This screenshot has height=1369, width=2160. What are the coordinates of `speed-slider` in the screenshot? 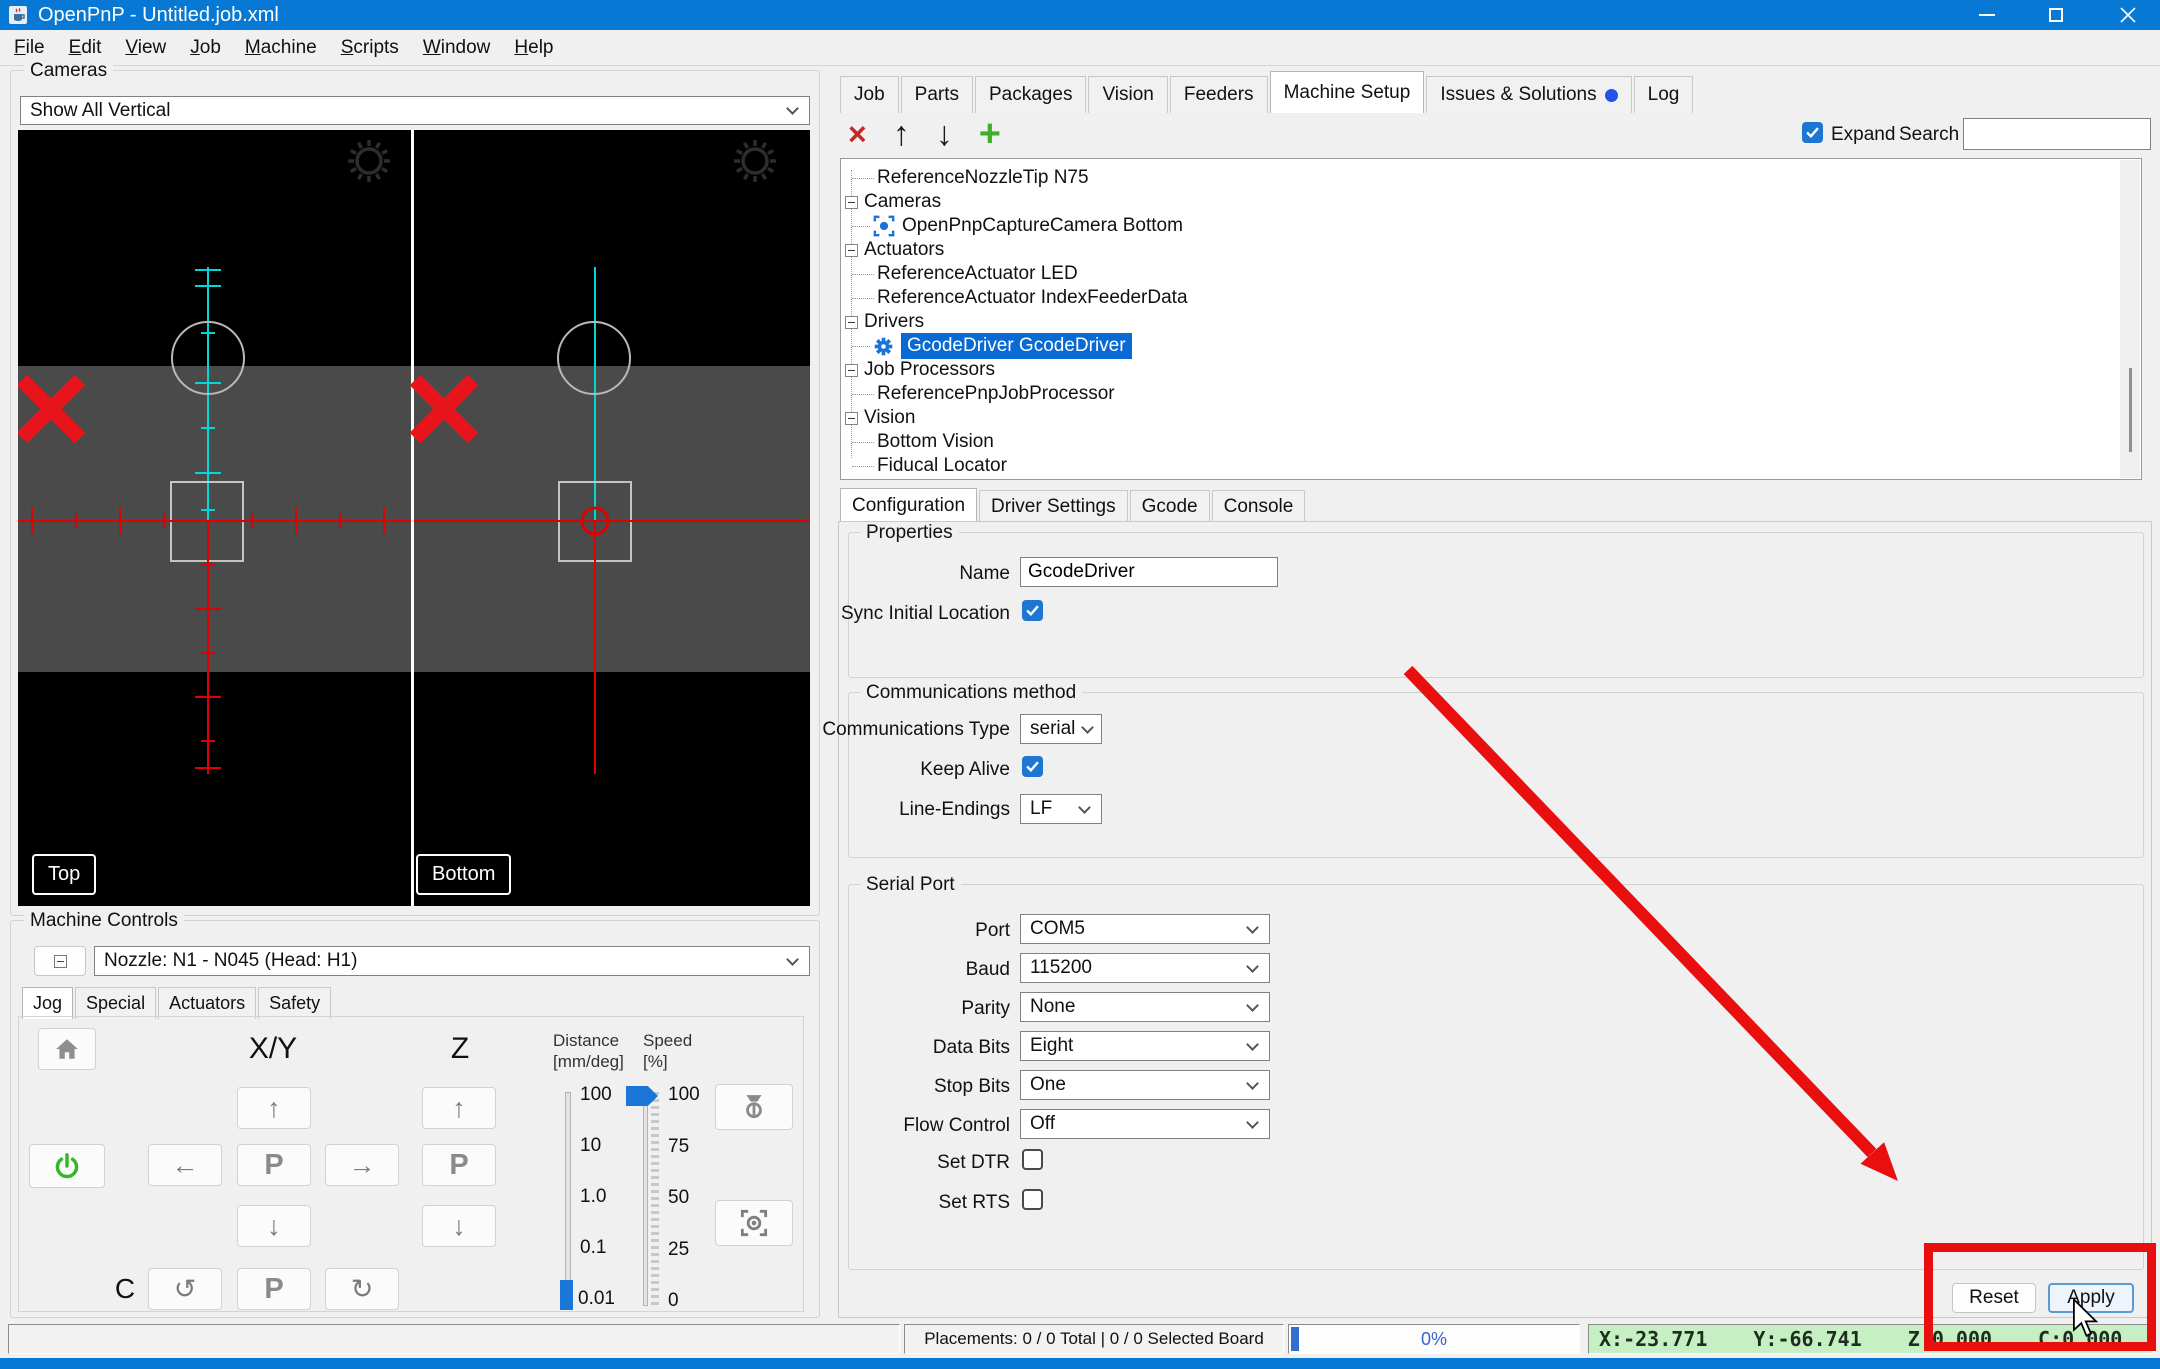 It's located at (645, 1199).